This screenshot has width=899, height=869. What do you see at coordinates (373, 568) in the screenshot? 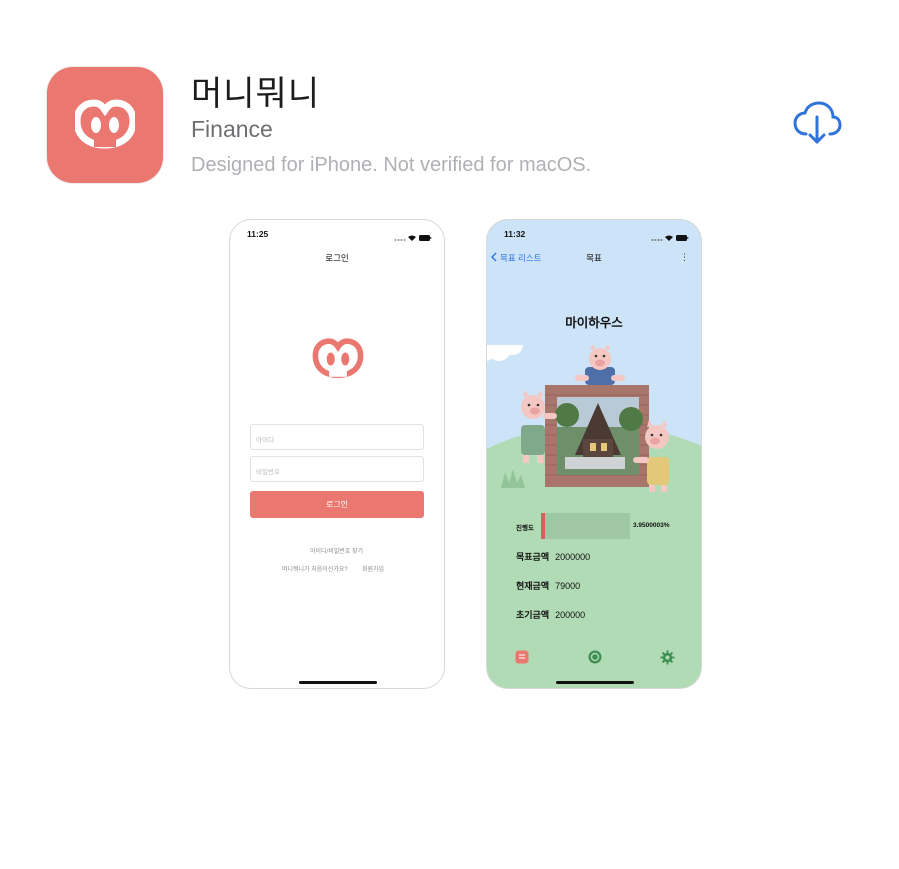
I see `signup-link: 회원가입` at bounding box center [373, 568].